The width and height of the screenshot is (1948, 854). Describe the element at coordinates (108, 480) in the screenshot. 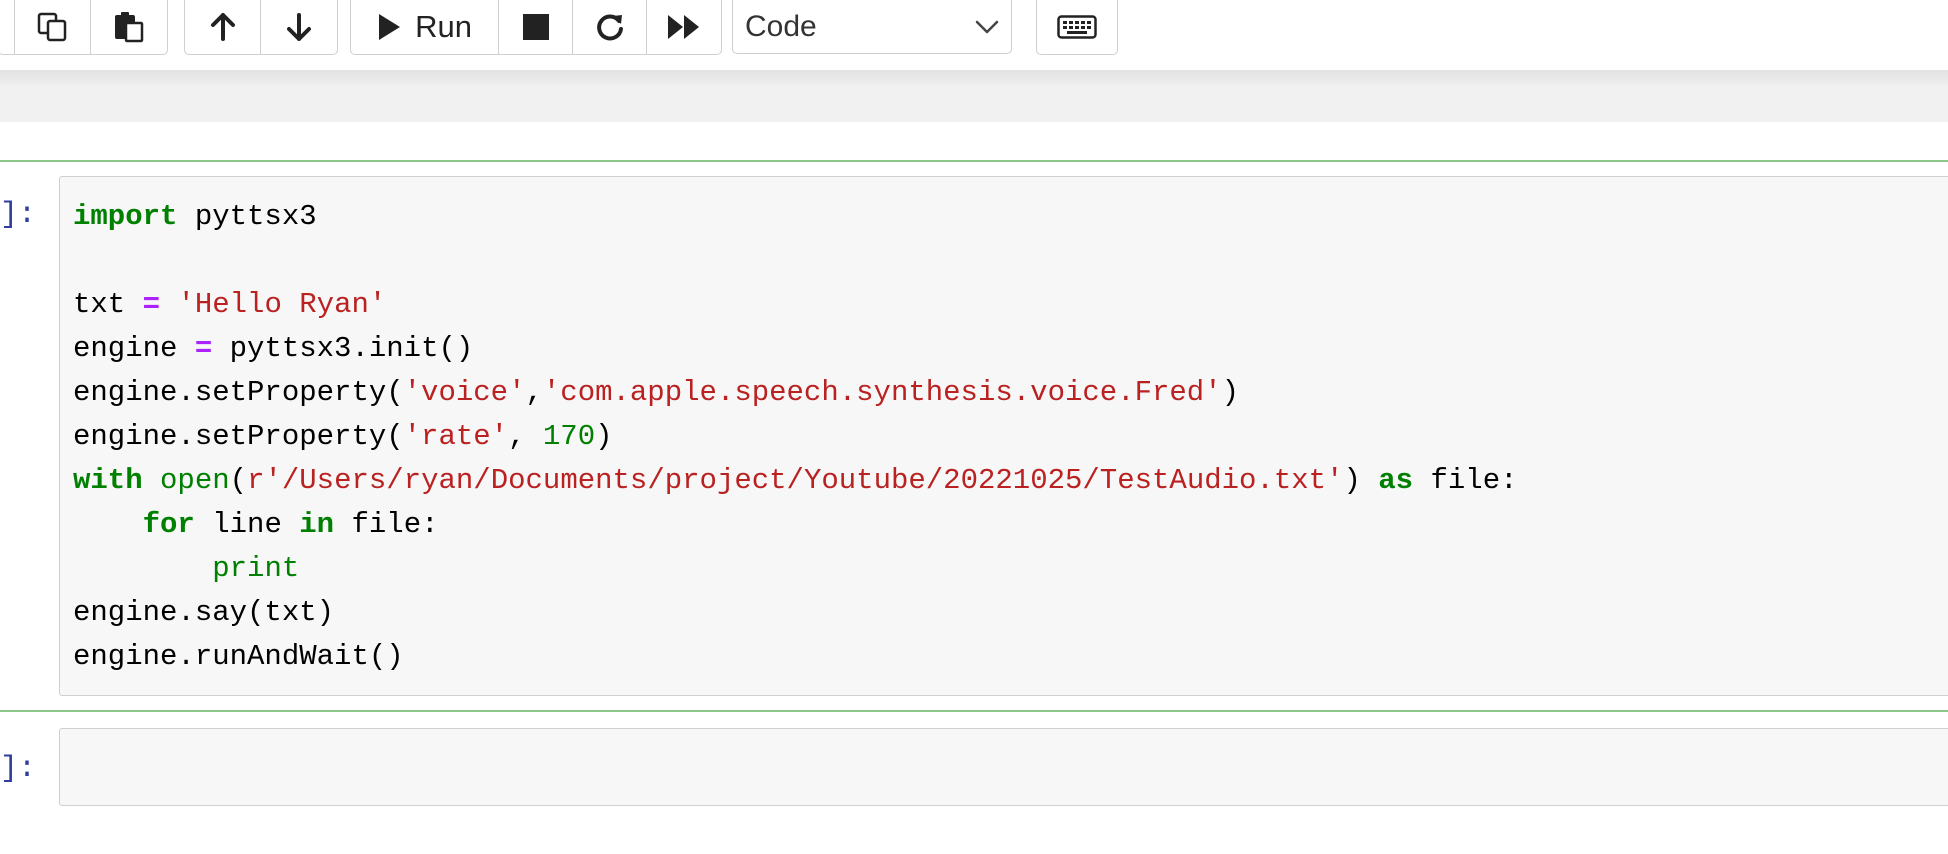

I see `code-token: with` at that location.